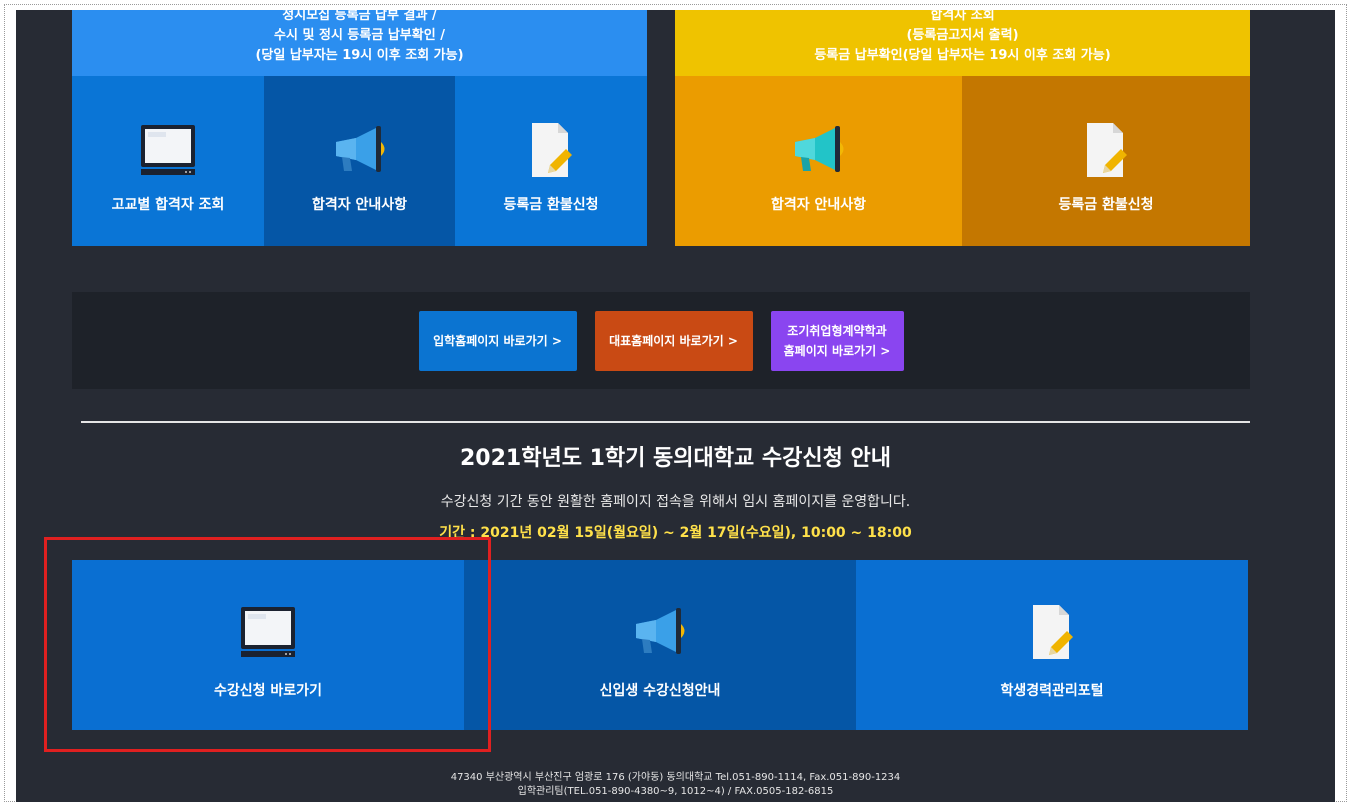  I want to click on main-homepage-link: 대표홈페이지 바로가기 >, so click(673, 340).